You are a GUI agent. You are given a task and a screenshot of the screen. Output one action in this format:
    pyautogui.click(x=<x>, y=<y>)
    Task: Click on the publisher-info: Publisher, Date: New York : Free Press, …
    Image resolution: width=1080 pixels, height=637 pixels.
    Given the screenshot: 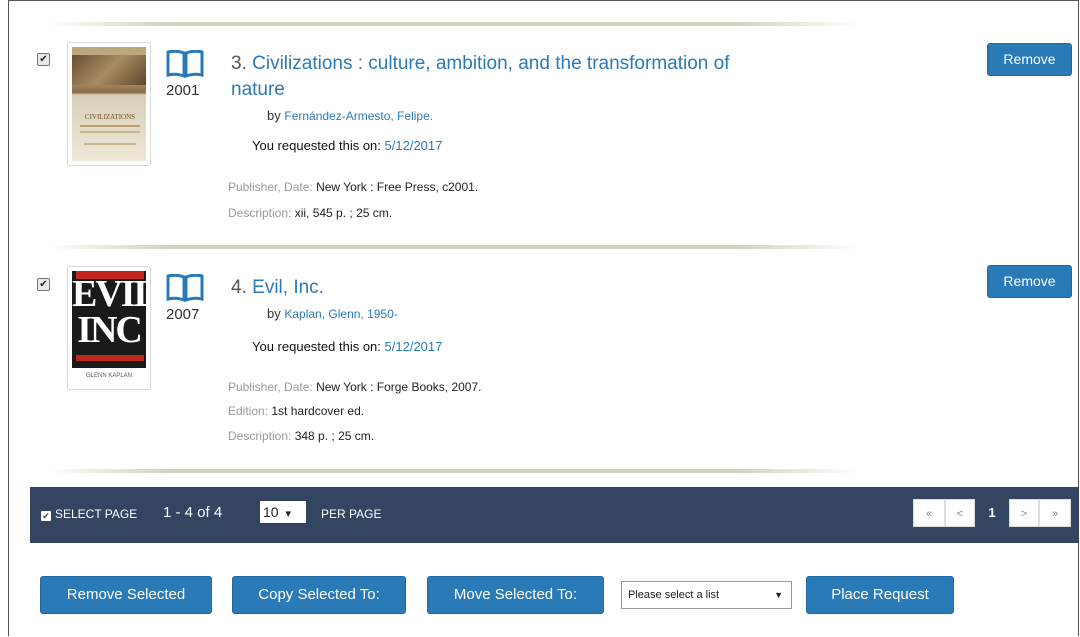 What is the action you would take?
    pyautogui.click(x=353, y=187)
    